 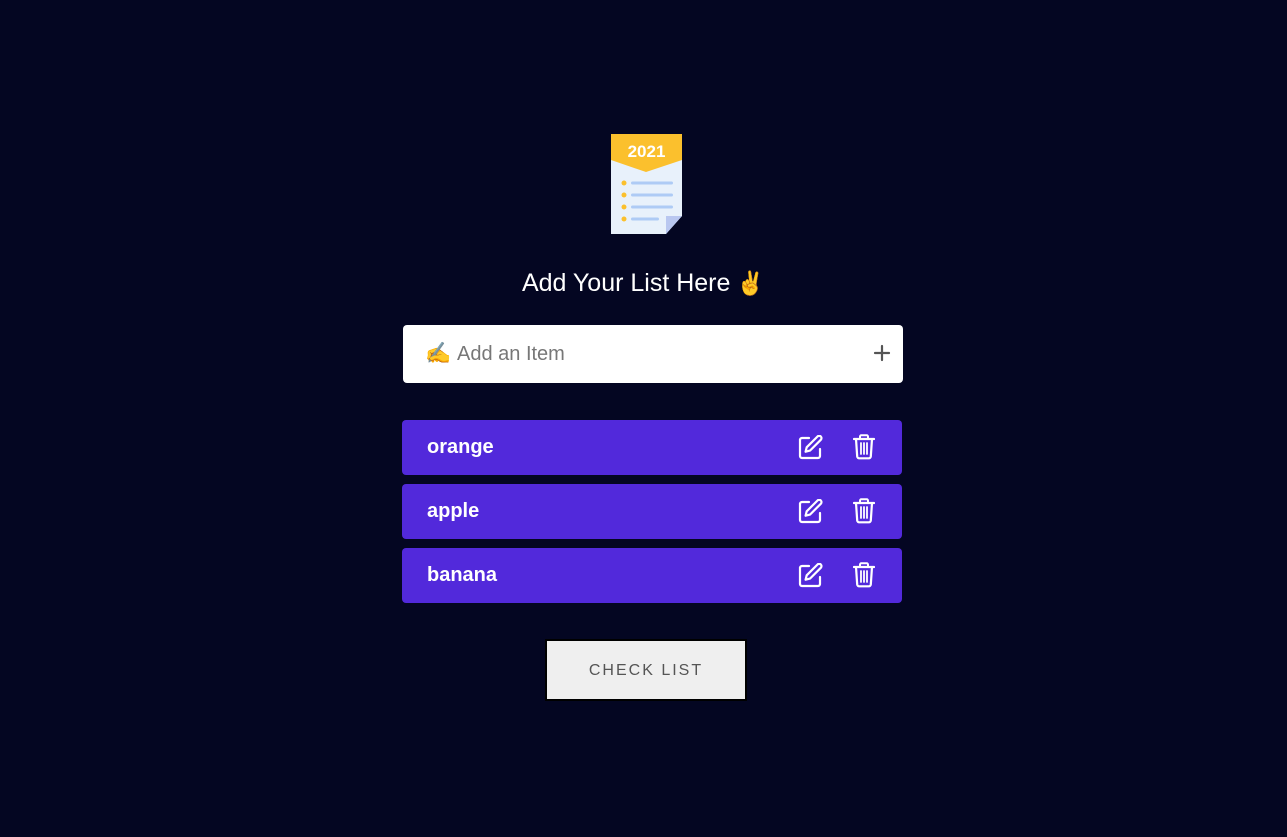 I want to click on plus-icon, so click(x=882, y=353).